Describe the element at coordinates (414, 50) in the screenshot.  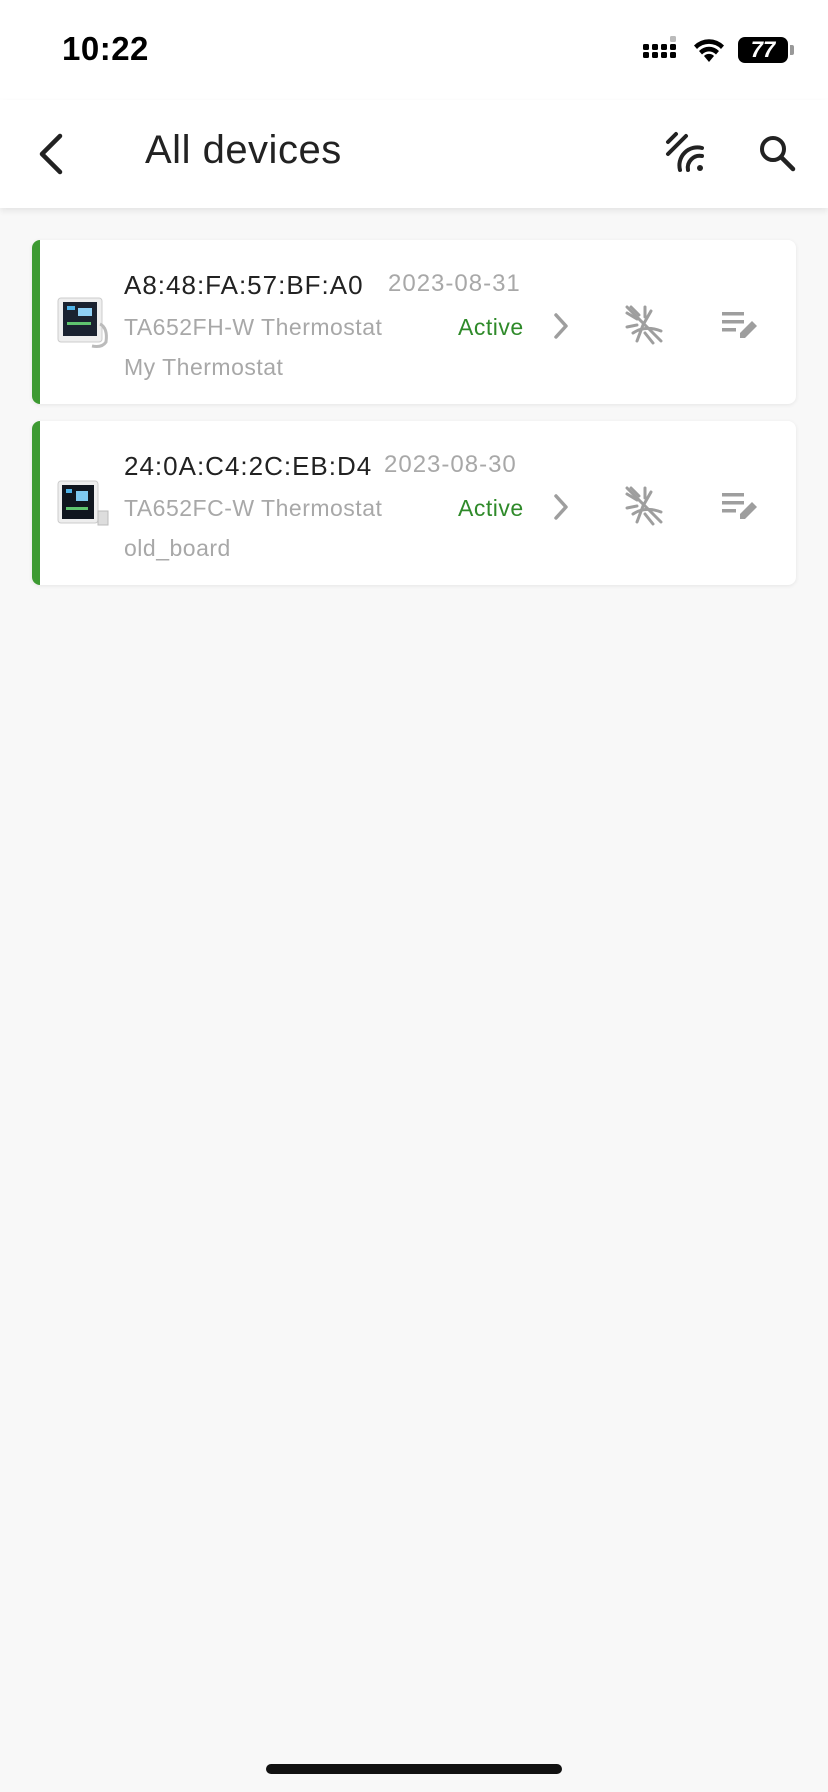
I see `status-bar: 10:22 77` at that location.